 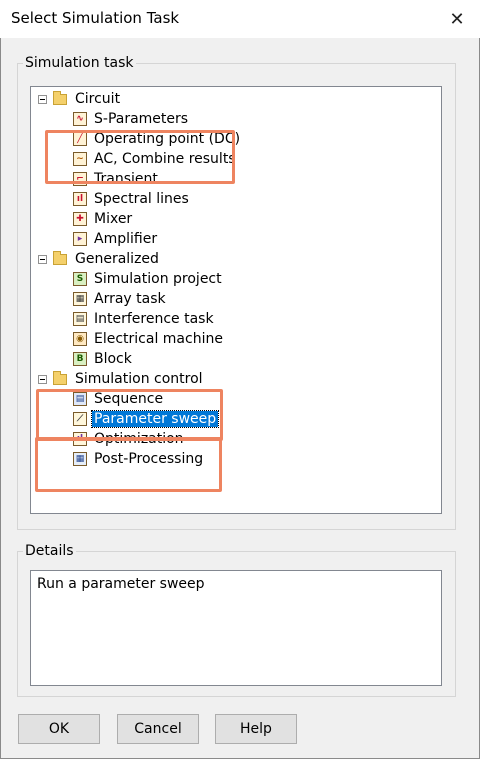 What do you see at coordinates (141, 199) in the screenshot?
I see `tree-label: Spectral lines` at bounding box center [141, 199].